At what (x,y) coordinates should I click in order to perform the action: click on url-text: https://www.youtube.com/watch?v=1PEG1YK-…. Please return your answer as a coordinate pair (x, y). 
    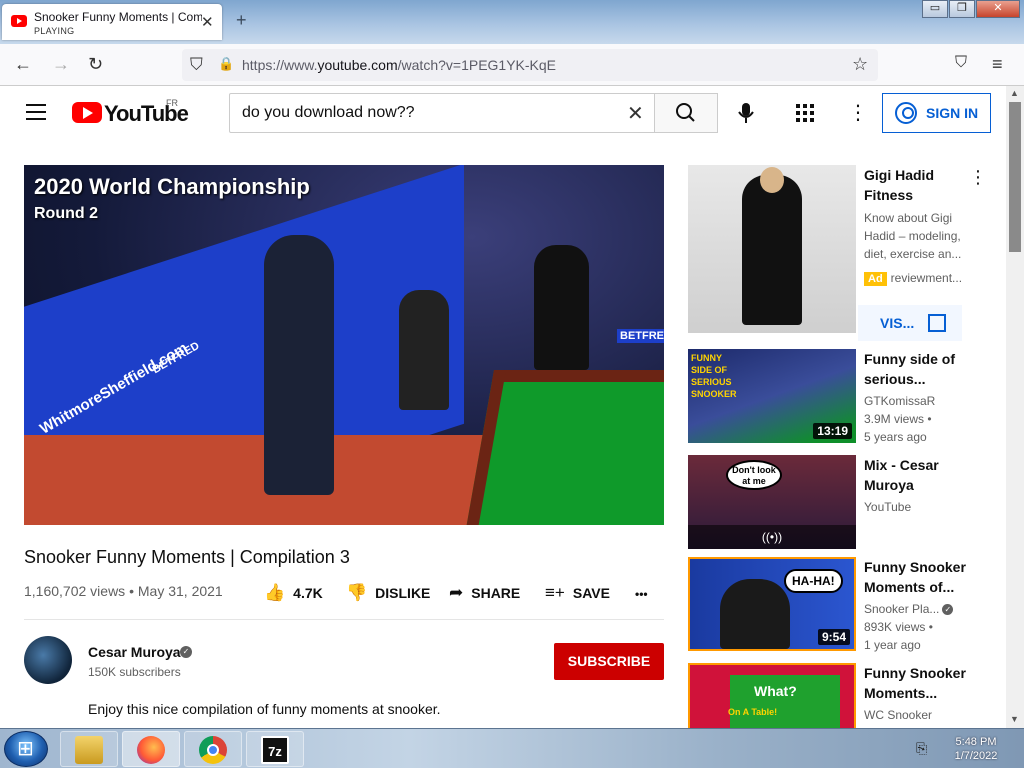
    Looking at the image, I should click on (399, 65).